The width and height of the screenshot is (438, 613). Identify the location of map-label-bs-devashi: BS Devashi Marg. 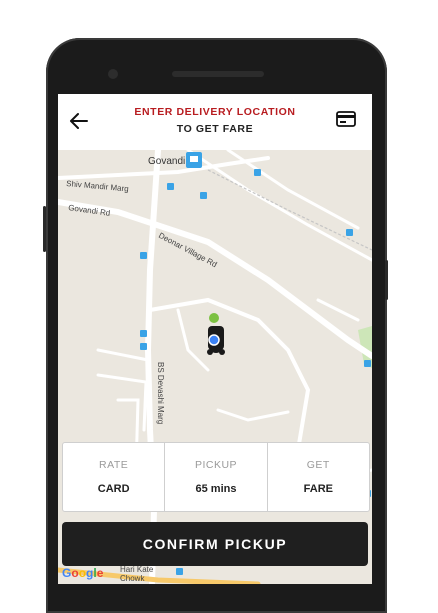
(160, 393).